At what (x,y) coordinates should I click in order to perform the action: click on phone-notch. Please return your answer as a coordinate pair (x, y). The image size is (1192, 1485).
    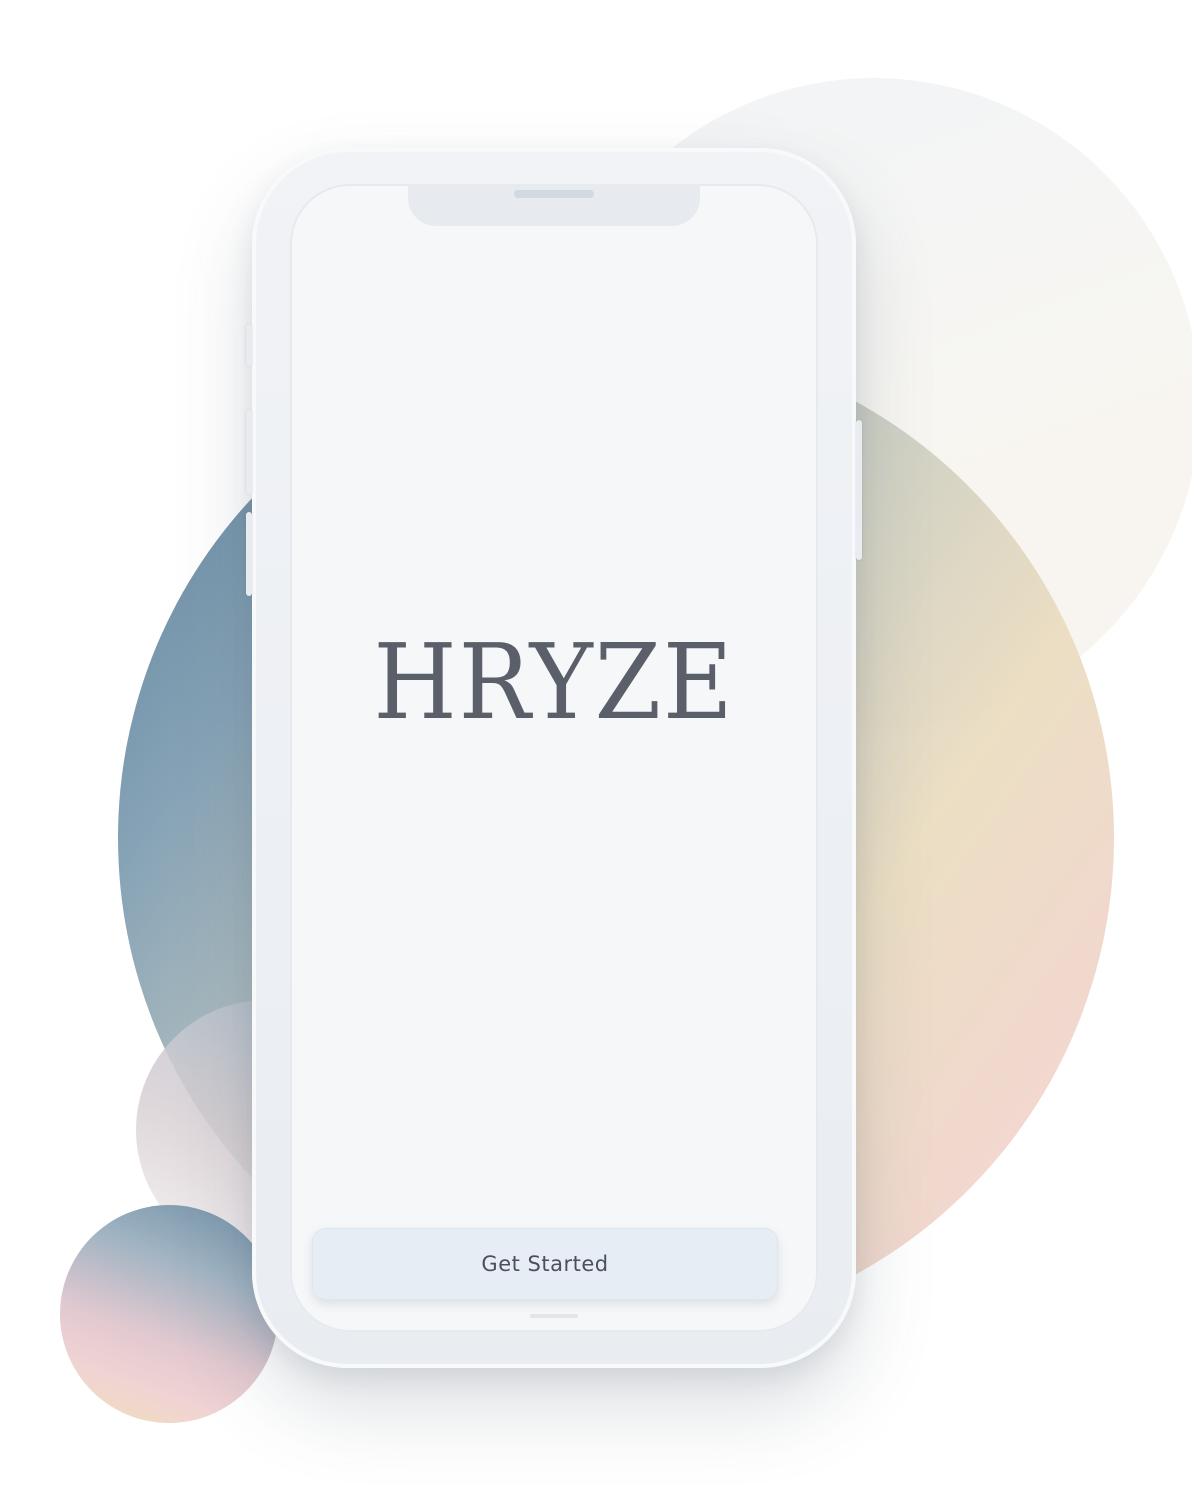
    Looking at the image, I should click on (554, 205).